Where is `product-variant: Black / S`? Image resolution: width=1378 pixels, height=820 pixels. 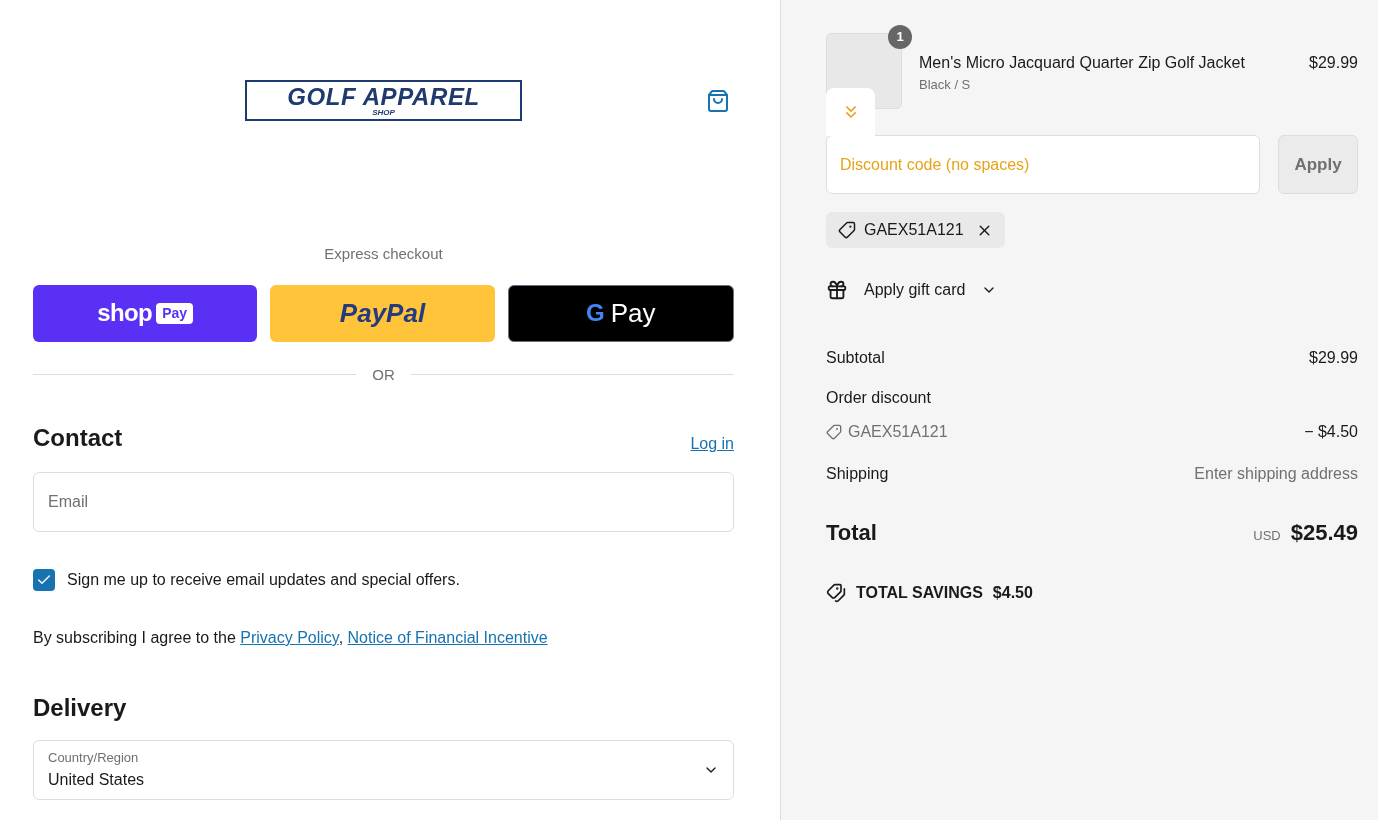 product-variant: Black / S is located at coordinates (945, 85).